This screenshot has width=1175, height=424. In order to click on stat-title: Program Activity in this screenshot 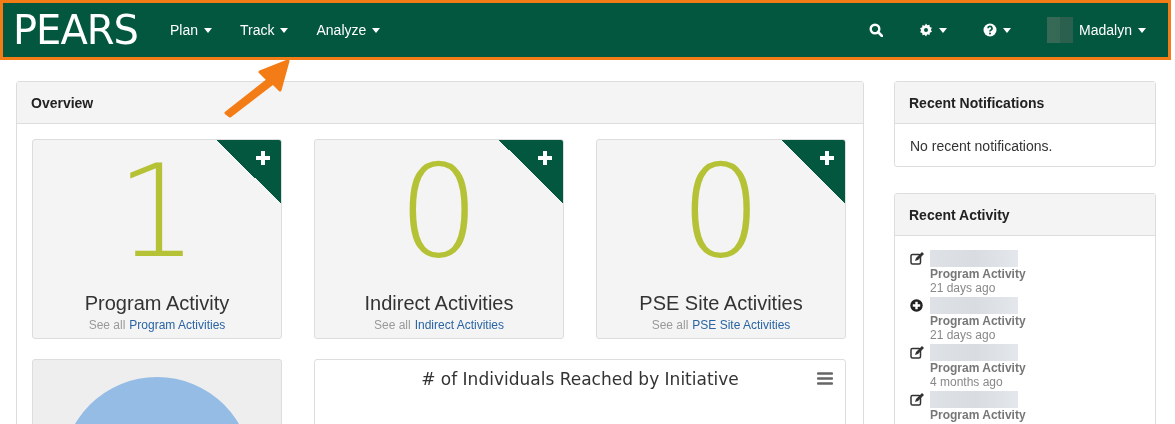, I will do `click(157, 303)`.